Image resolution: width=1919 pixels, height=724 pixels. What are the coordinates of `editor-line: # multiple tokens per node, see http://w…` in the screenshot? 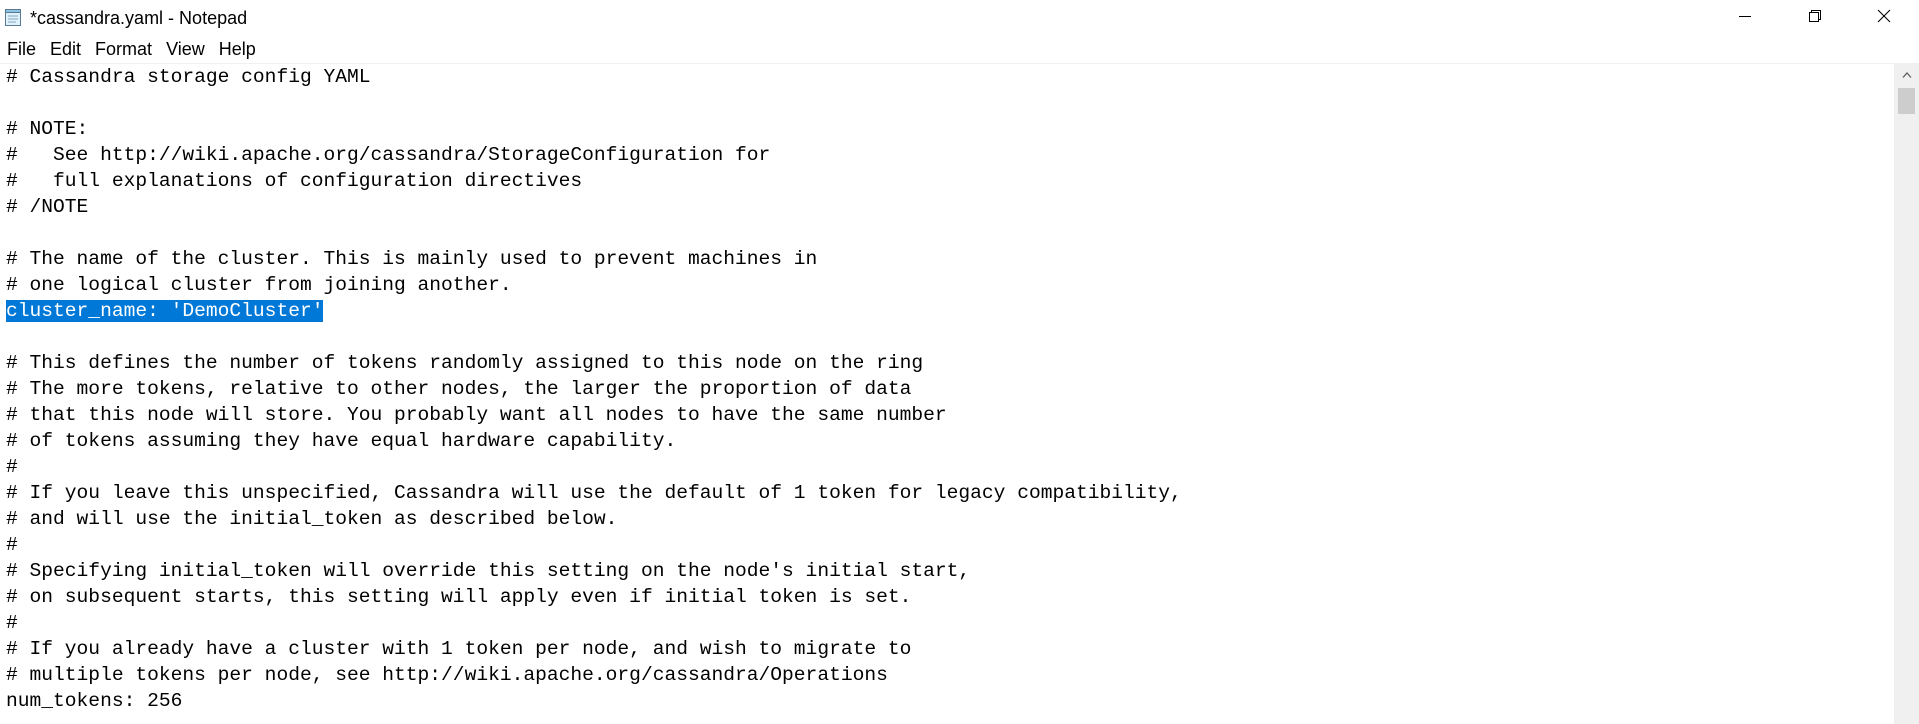 It's located at (594, 675).